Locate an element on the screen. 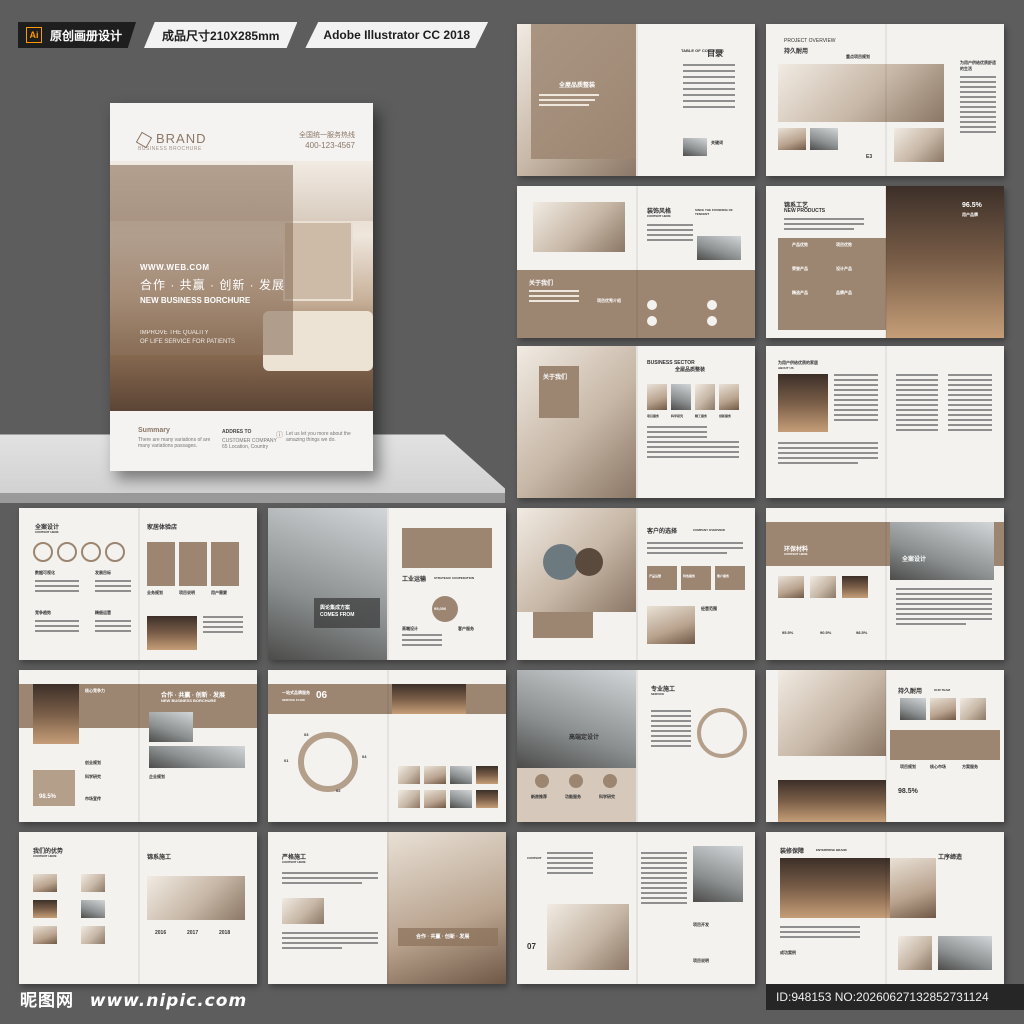  spread-11-heading: 核心竞争力 is located at coordinates (95, 690).